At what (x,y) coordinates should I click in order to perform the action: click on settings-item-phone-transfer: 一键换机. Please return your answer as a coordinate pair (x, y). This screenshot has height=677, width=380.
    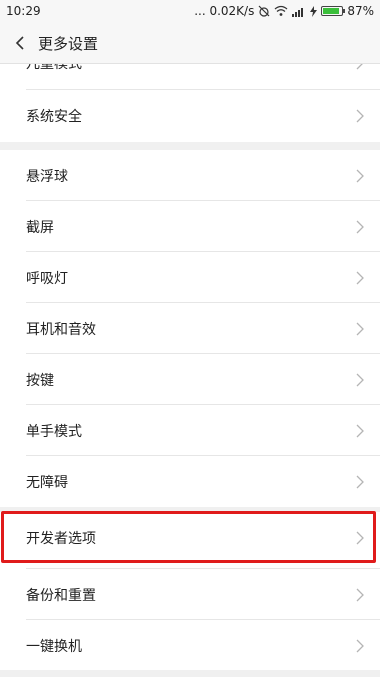
    Looking at the image, I should click on (190, 645).